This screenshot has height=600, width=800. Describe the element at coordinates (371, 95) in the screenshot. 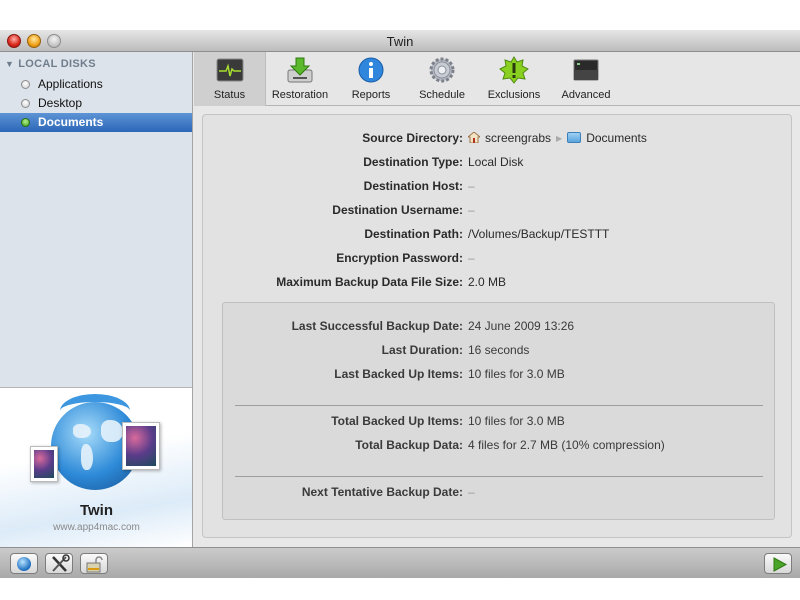

I see `tab-label: Reports` at that location.